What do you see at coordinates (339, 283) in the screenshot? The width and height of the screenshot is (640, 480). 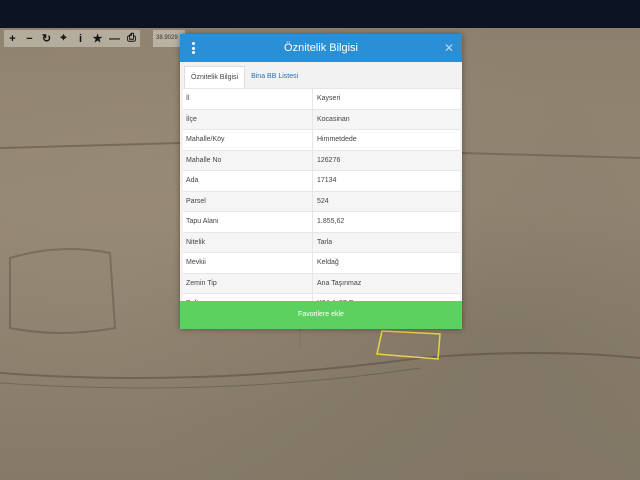 I see `row-value: Ana Taşınmaz` at bounding box center [339, 283].